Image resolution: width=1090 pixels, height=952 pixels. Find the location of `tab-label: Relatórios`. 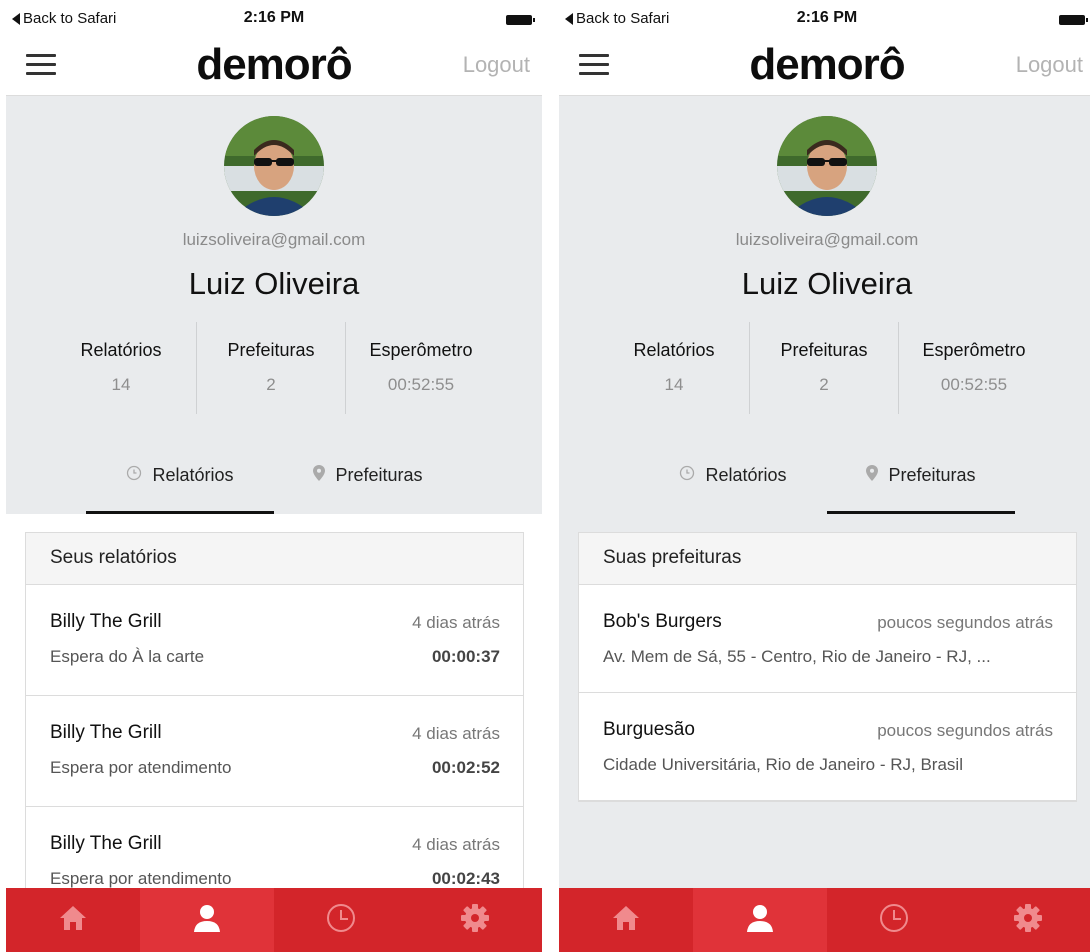

tab-label: Relatórios is located at coordinates (193, 475).